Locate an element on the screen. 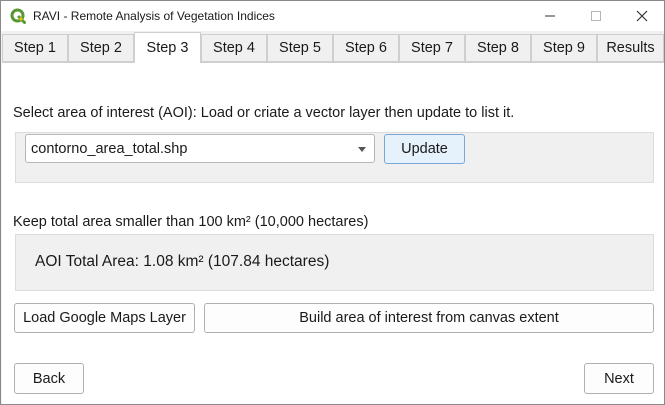  next-button: Next is located at coordinates (619, 378).